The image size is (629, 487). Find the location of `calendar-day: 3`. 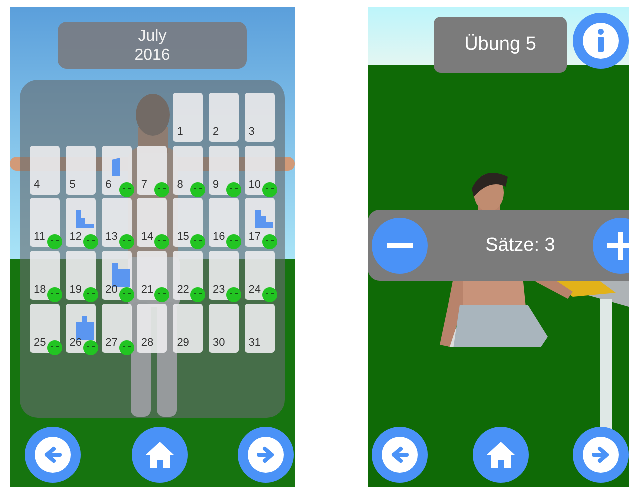

calendar-day: 3 is located at coordinates (259, 117).